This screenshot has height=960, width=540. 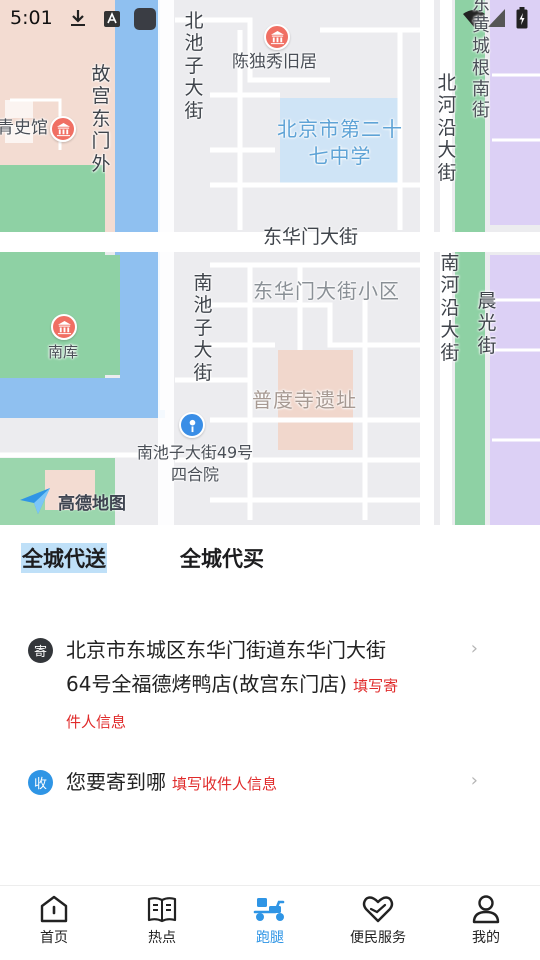 I want to click on map-label-chenduxiu: 陈独秀旧居, so click(x=274, y=62).